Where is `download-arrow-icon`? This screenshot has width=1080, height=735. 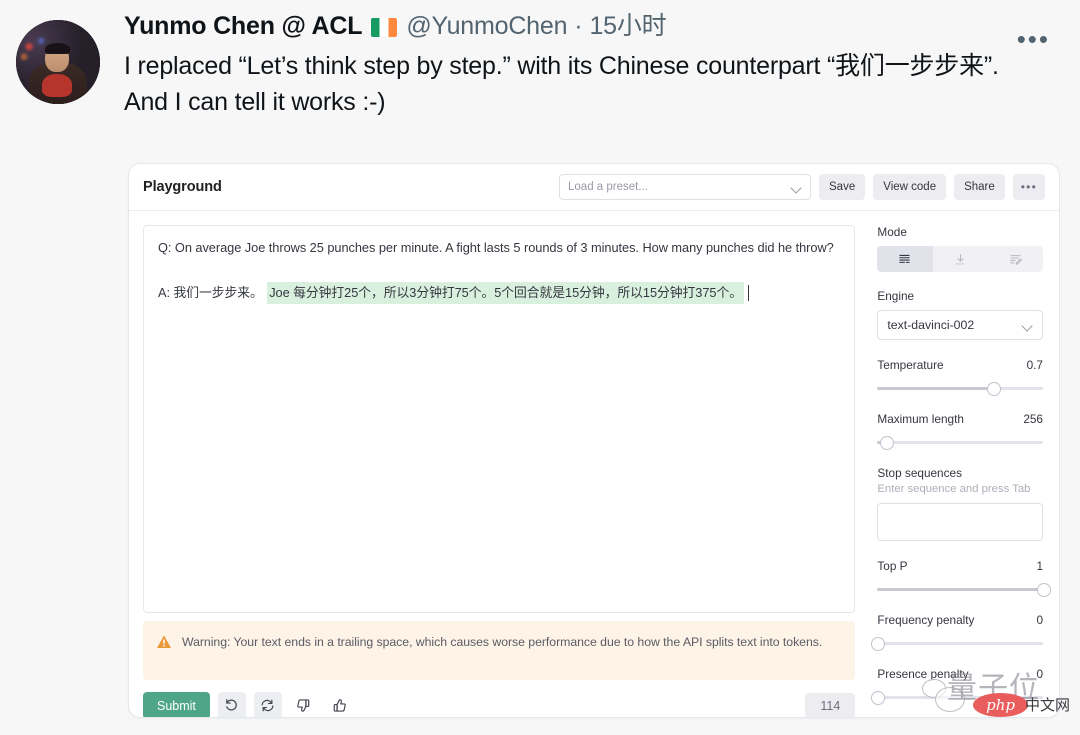
download-arrow-icon is located at coordinates (960, 259).